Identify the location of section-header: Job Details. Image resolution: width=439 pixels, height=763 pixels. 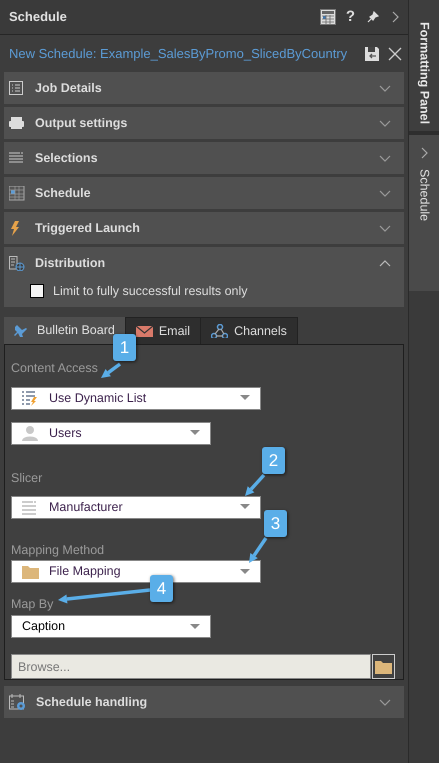
(204, 88).